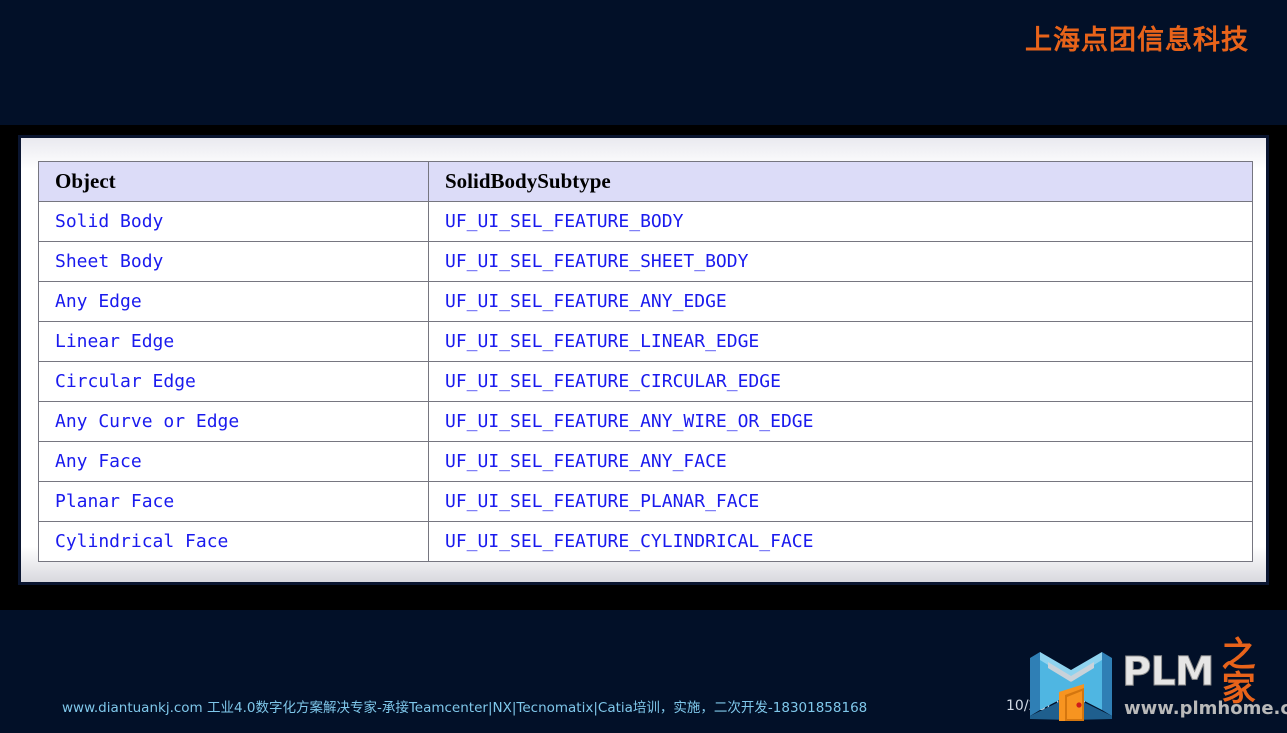 This screenshot has height=733, width=1287. What do you see at coordinates (233, 421) in the screenshot?
I see `cell-object: Any Curve or Edge` at bounding box center [233, 421].